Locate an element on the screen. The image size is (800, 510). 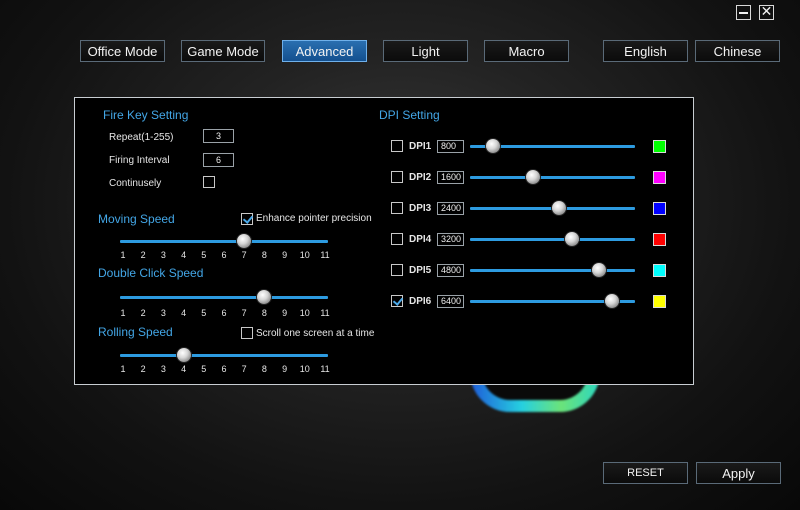
moving-speed-thumb is located at coordinates (244, 241).